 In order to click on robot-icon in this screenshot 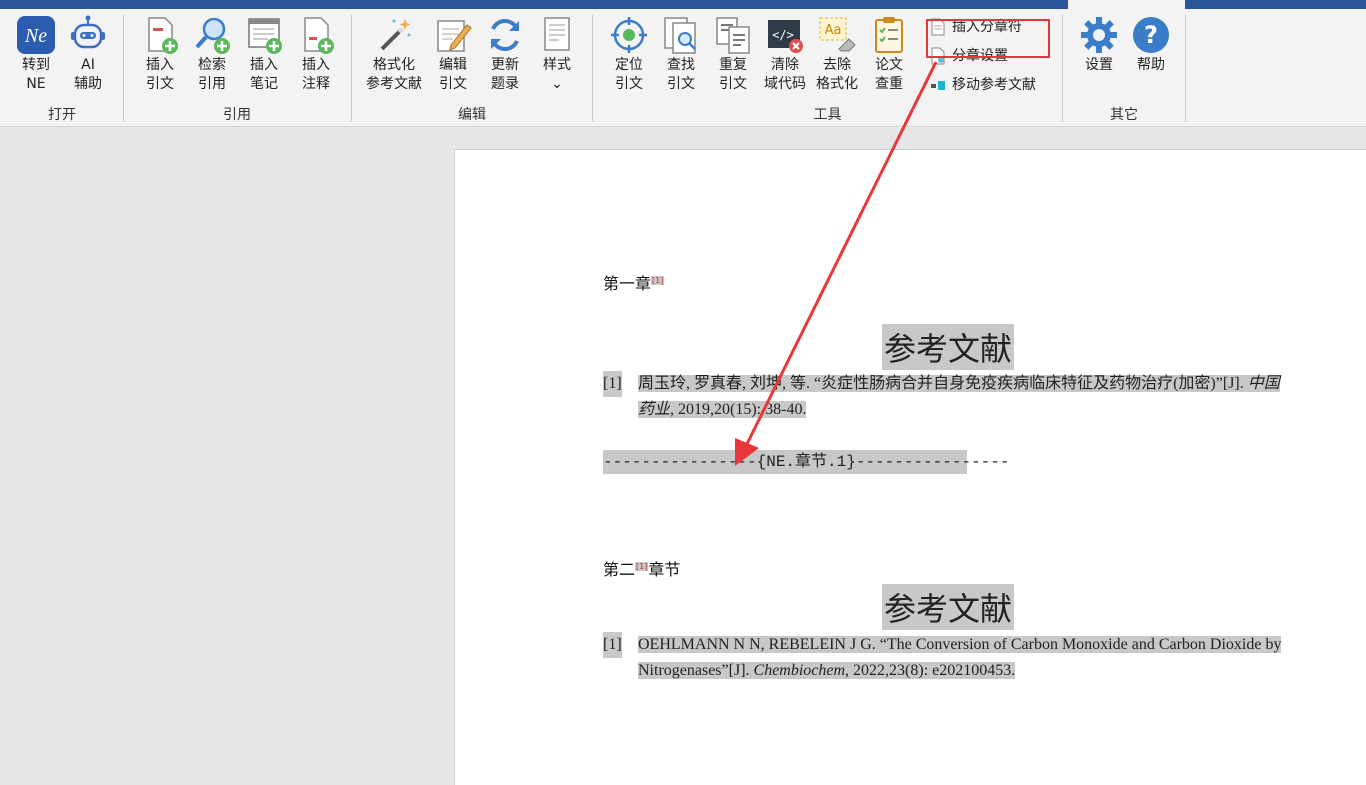, I will do `click(88, 32)`.